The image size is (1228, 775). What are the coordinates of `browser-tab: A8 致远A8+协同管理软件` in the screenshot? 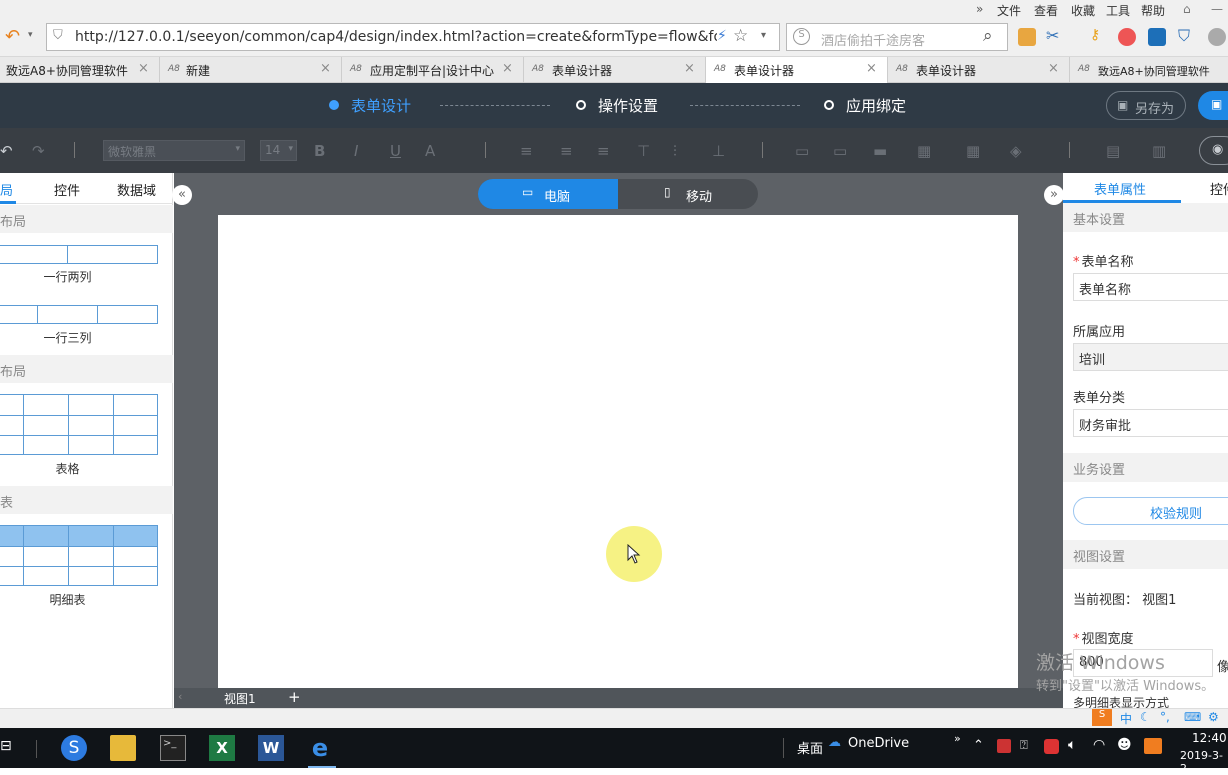 It's located at (1149, 70).